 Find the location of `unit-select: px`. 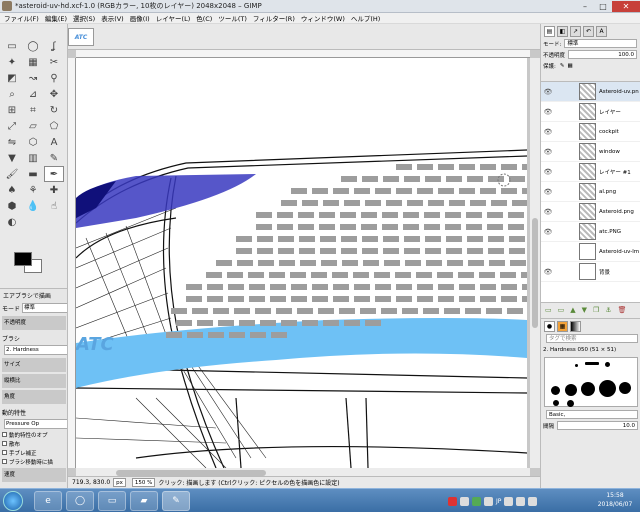

unit-select: px is located at coordinates (119, 482).